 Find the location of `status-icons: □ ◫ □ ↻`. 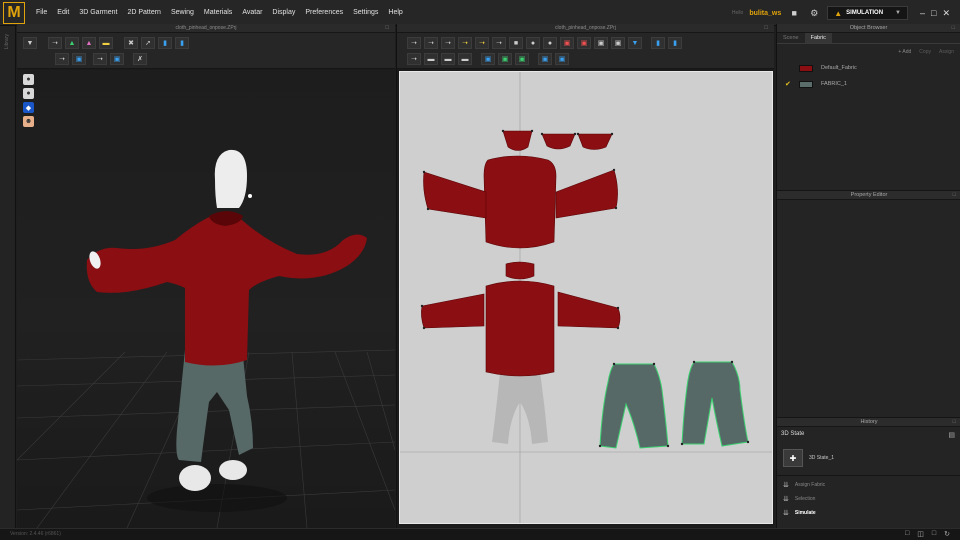

status-icons: □ ◫ □ ↻ is located at coordinates (927, 534).